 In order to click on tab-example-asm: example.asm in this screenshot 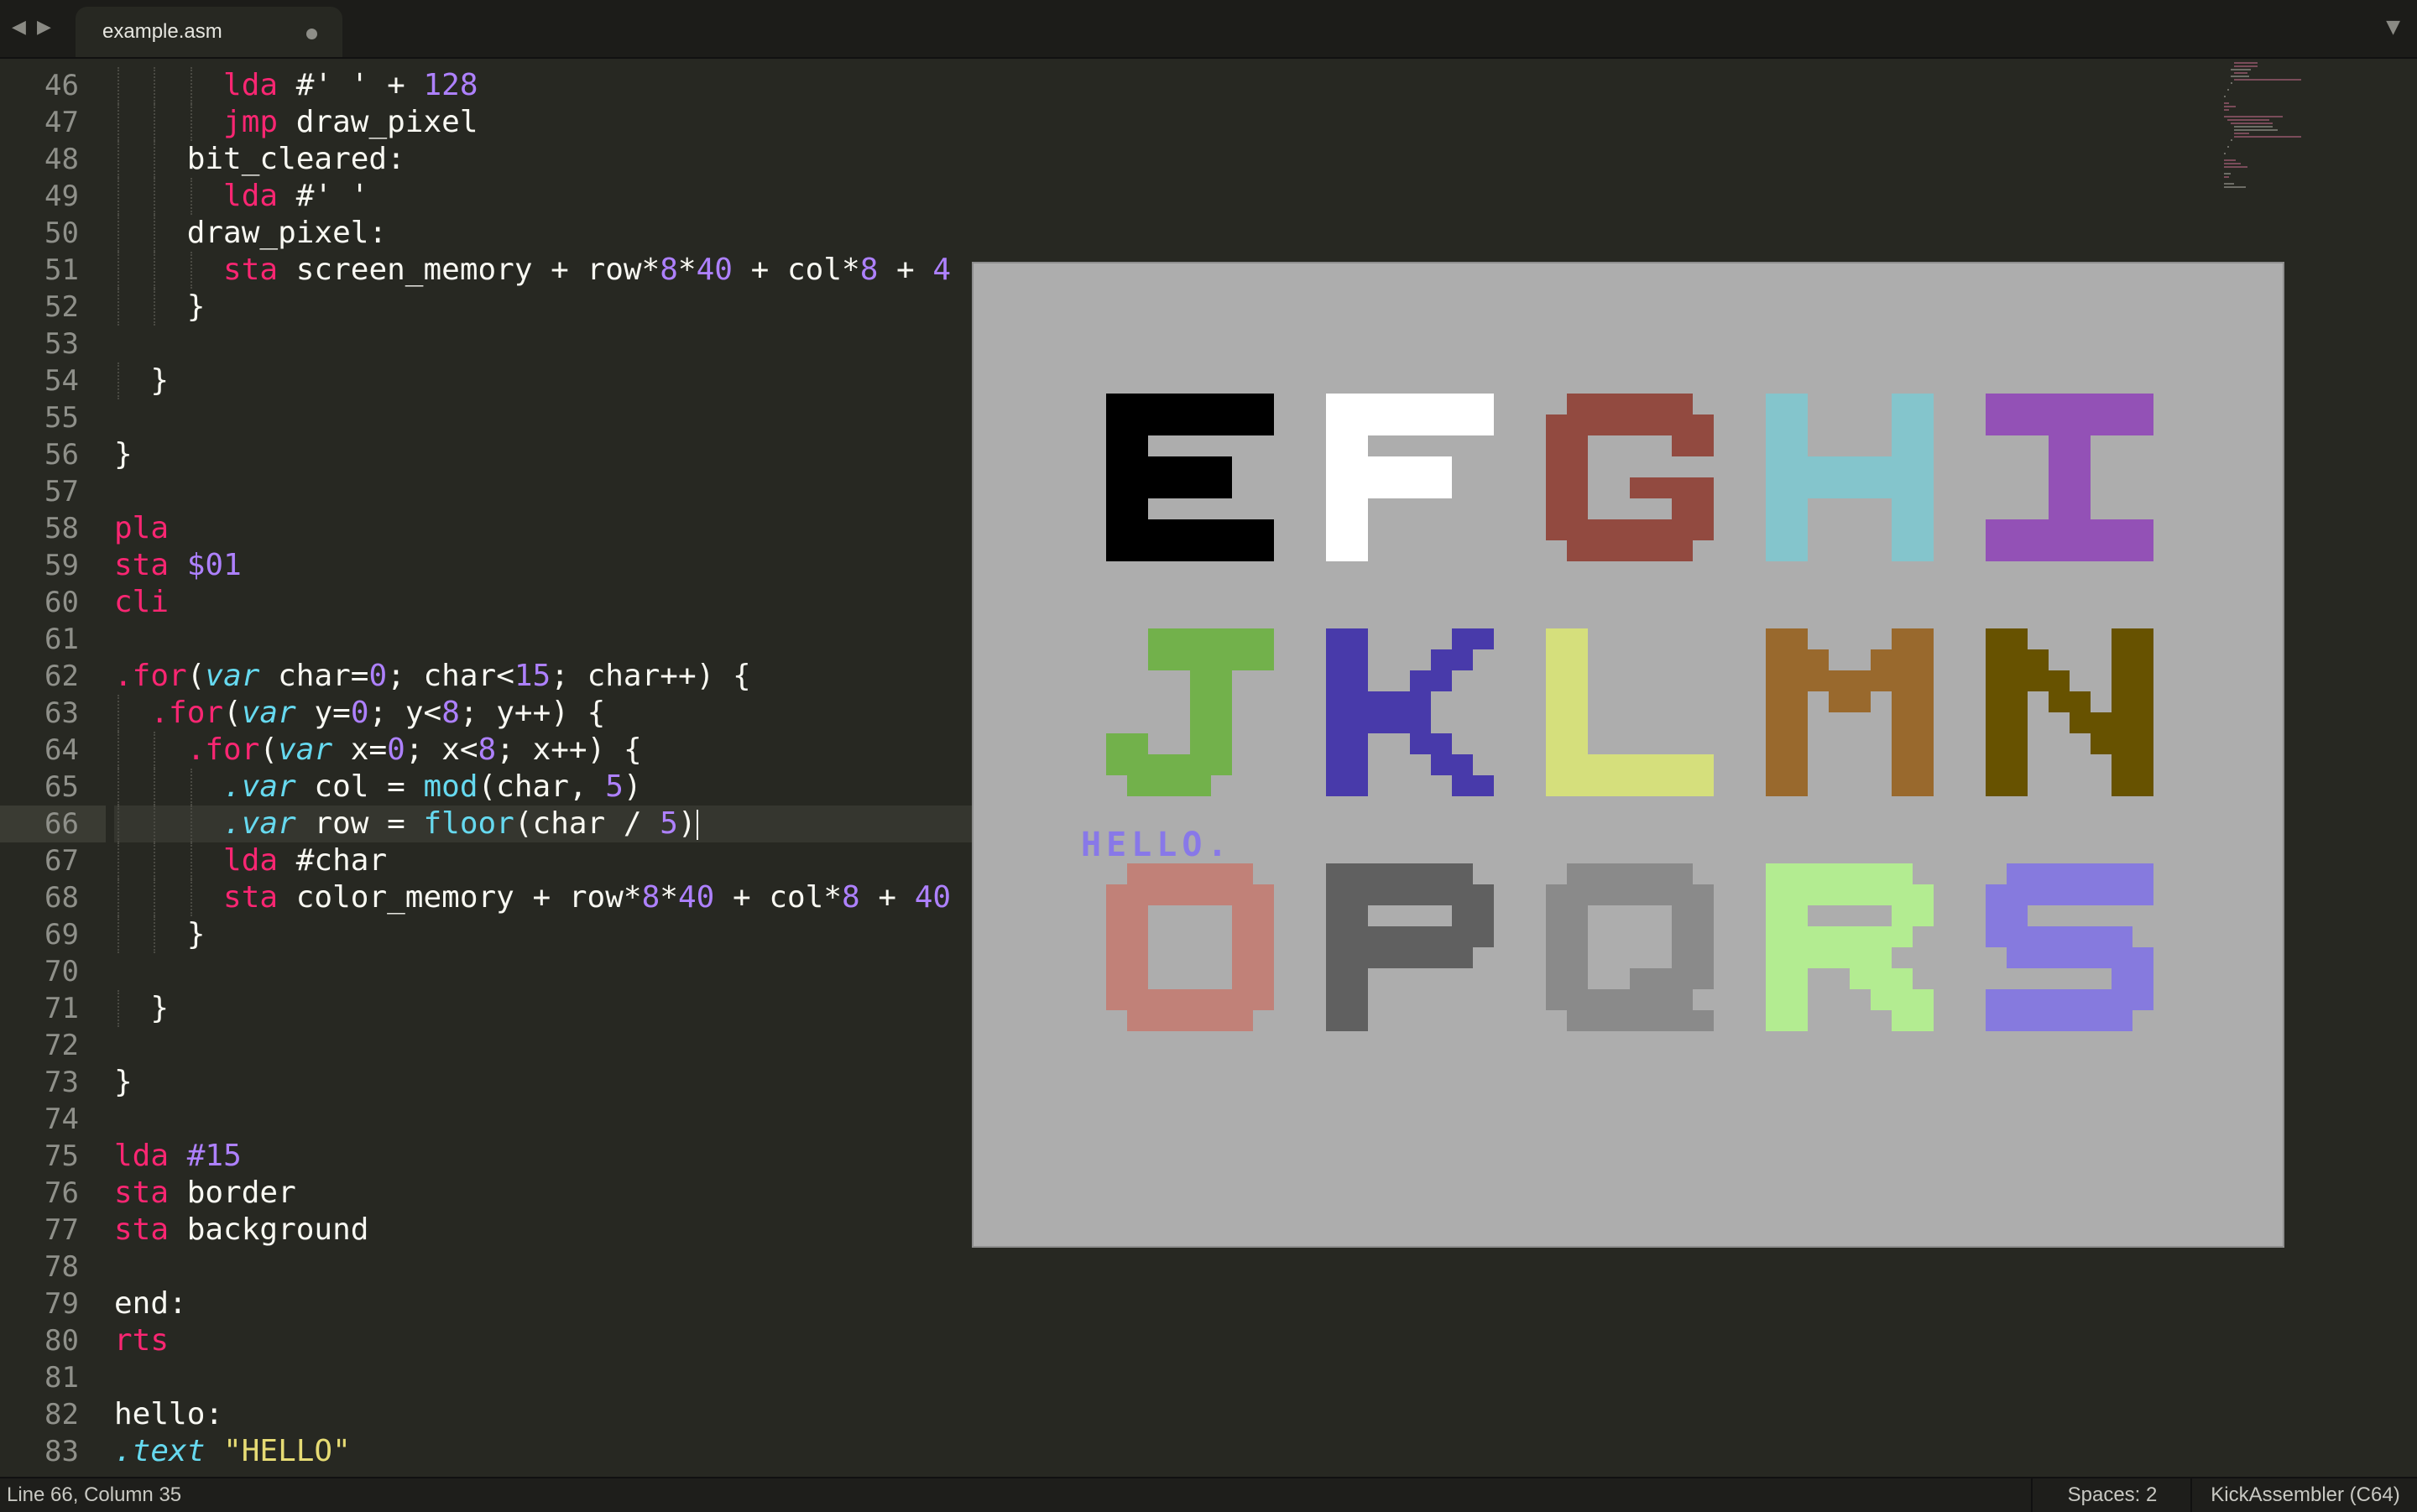, I will do `click(209, 32)`.